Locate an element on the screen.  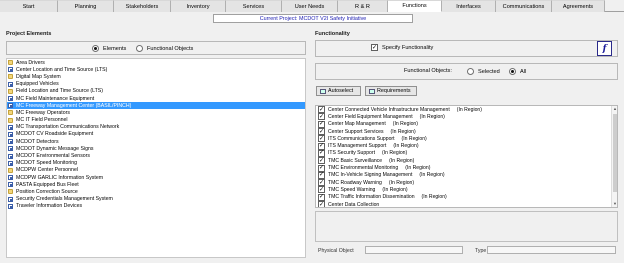
tree-item: MC Field Maintenance Equipment is located at coordinates (156, 98).